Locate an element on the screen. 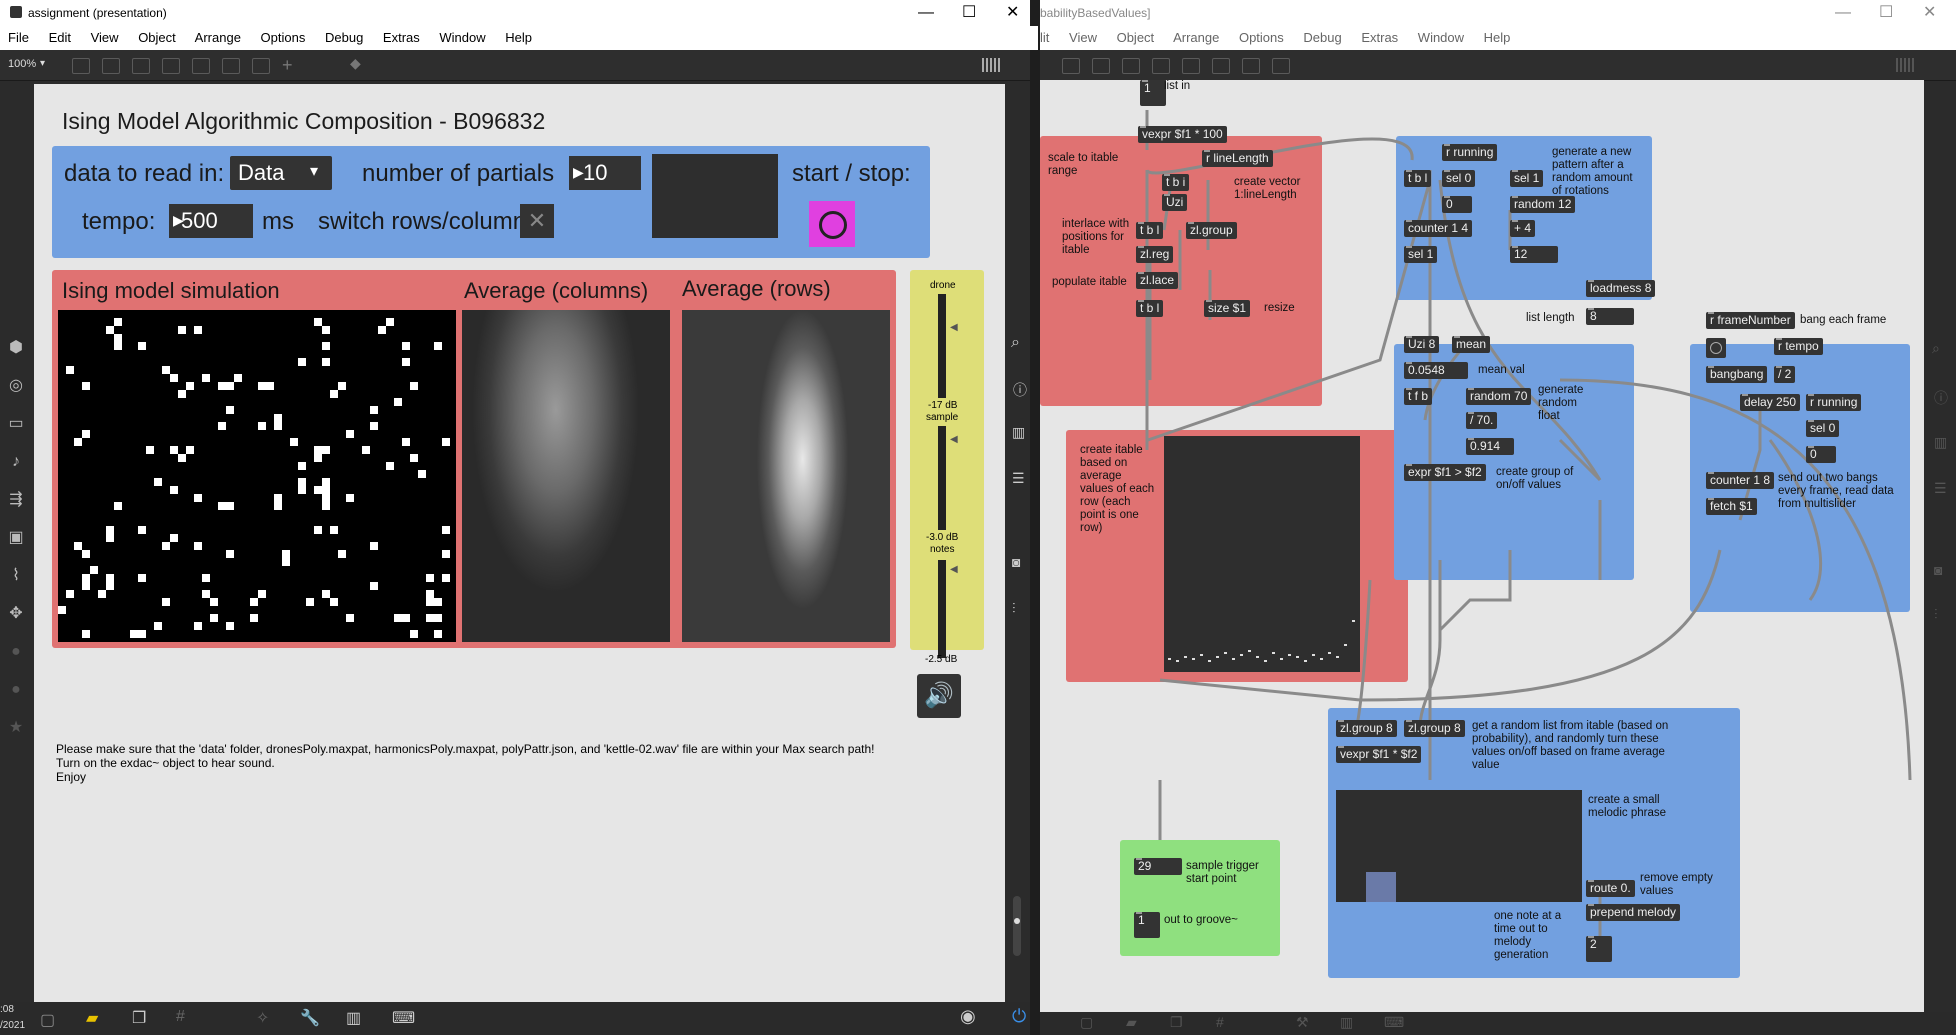 This screenshot has width=1956, height=1035. vertical-scrollbar is located at coordinates (1017, 926).